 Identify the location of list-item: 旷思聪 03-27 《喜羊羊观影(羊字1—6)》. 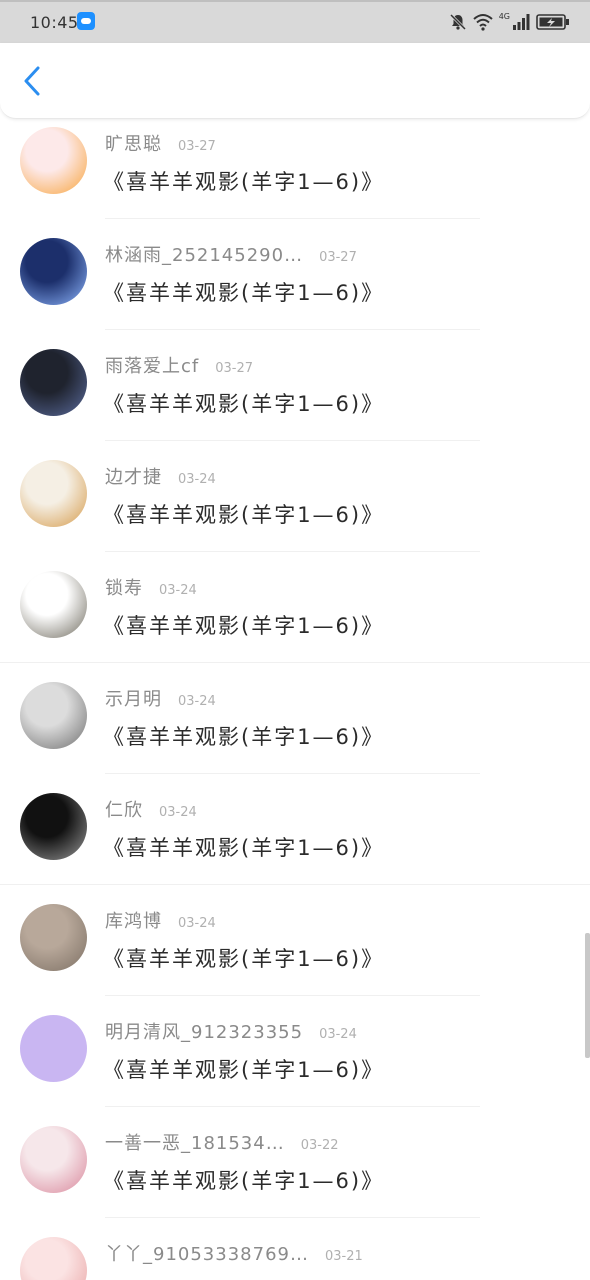
(295, 169).